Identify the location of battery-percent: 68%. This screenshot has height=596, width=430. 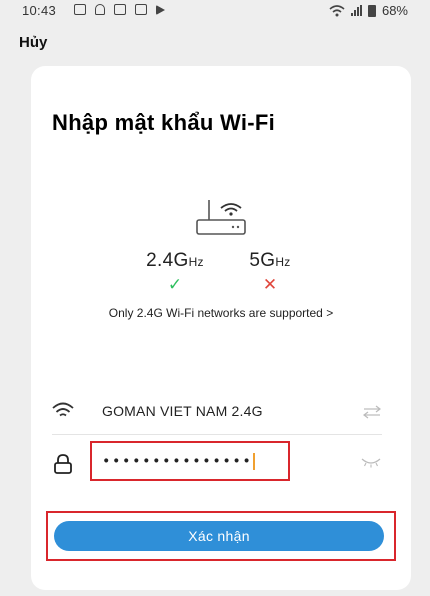
(394, 10).